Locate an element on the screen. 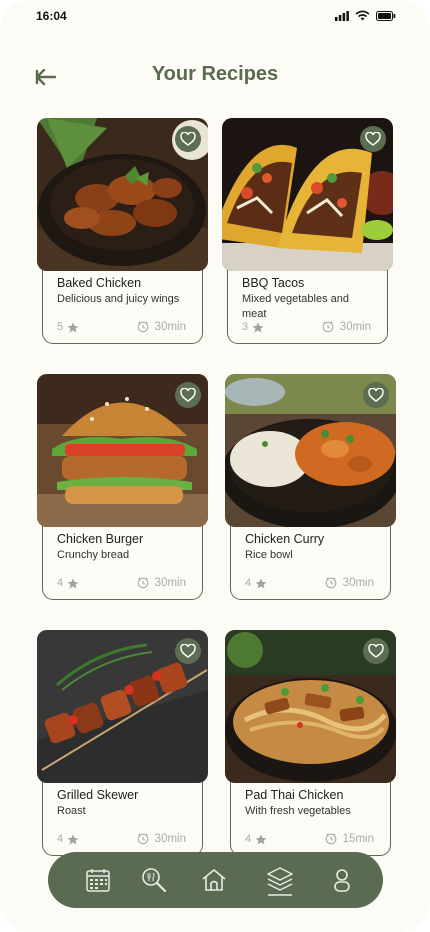  recipe-image-pad-thai-chicken is located at coordinates (310, 706).